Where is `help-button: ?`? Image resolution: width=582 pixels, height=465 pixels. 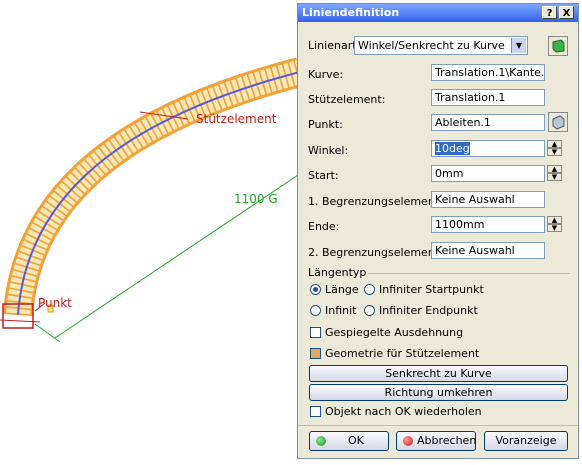
help-button: ? is located at coordinates (549, 12).